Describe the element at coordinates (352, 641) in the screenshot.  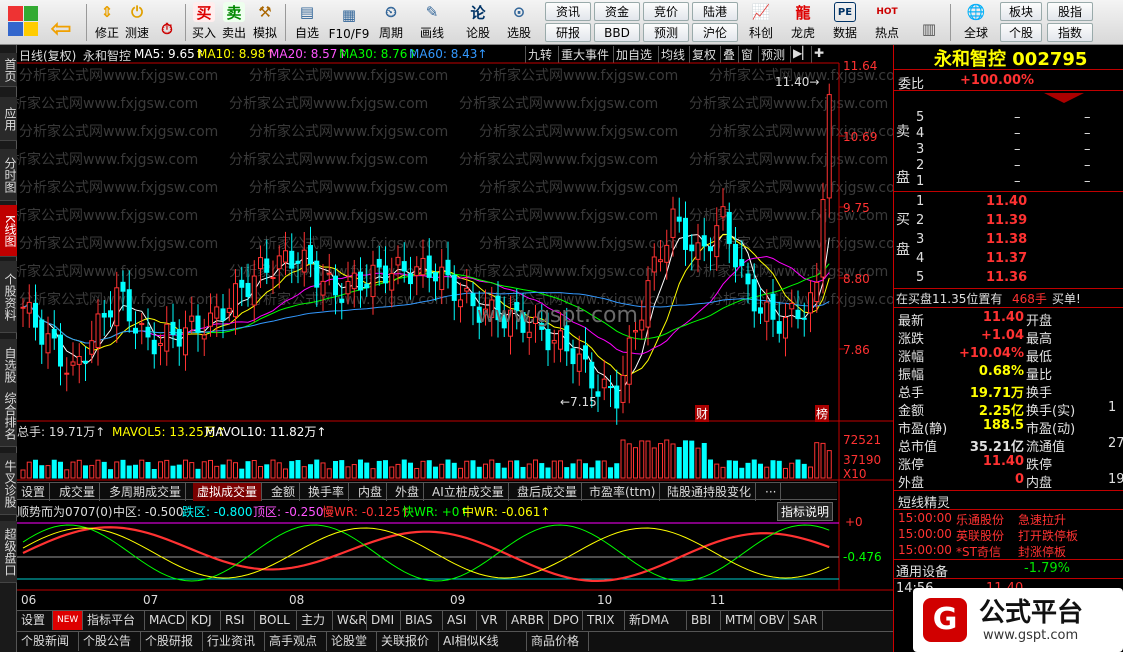
I see `bottom-info-tab: 论股堂` at that location.